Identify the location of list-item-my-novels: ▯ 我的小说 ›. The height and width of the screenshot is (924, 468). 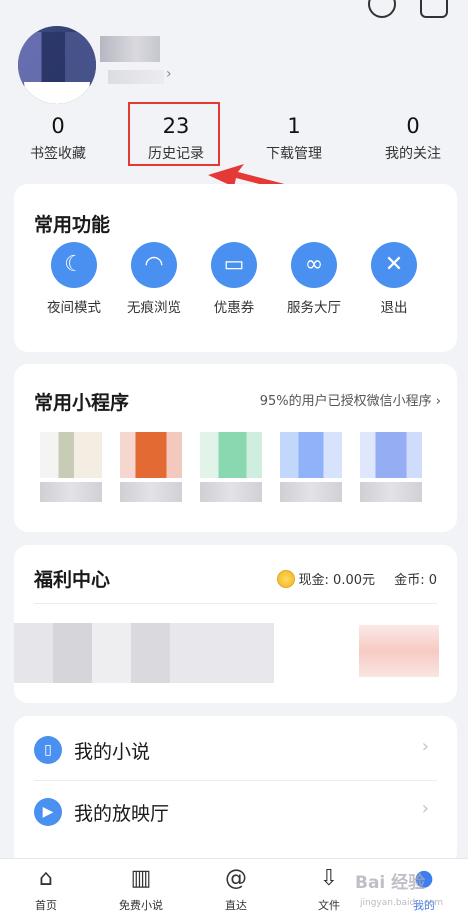
(235, 749).